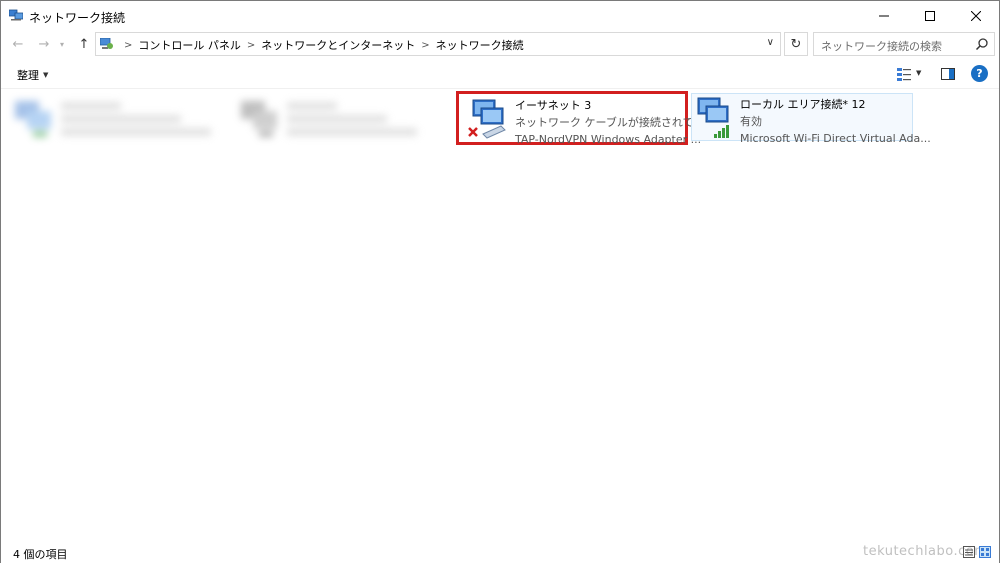  What do you see at coordinates (918, 76) in the screenshot?
I see `view-options-chevron-icon: ▼` at bounding box center [918, 76].